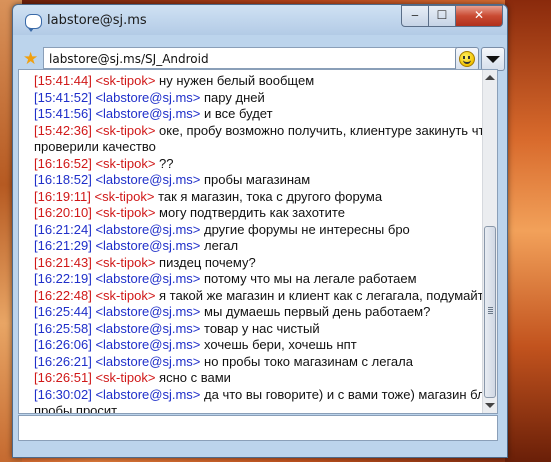 The width and height of the screenshot is (551, 462). Describe the element at coordinates (310, 278) in the screenshot. I see `message-text: потому что мы на легале работаем` at that location.